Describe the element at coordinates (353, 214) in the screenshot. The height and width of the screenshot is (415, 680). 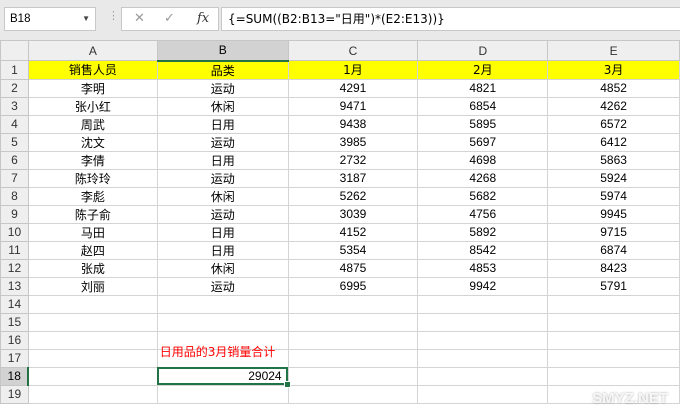
I see `cell: 3039` at that location.